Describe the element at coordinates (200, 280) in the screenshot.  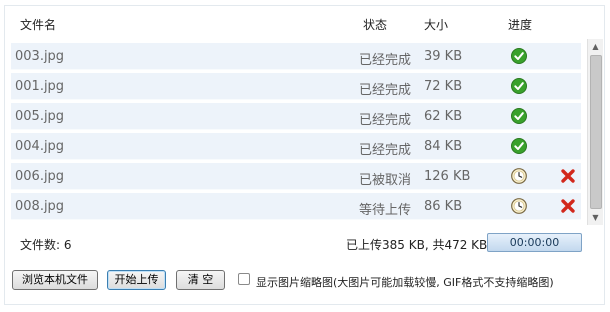
I see `clear-button: 清 空` at that location.